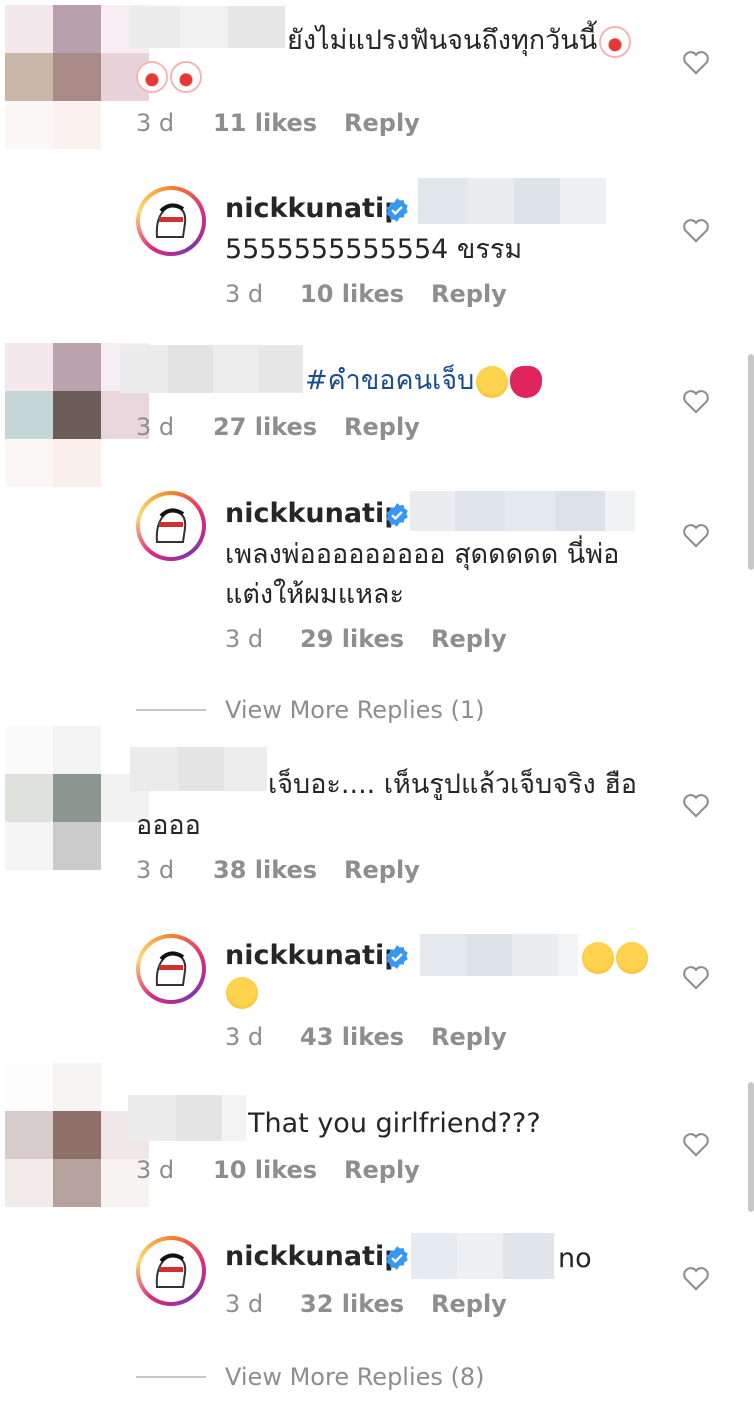 Image resolution: width=754 pixels, height=1410 pixels. What do you see at coordinates (168, 825) in the screenshot?
I see `comment-text-line2: ออออ` at bounding box center [168, 825].